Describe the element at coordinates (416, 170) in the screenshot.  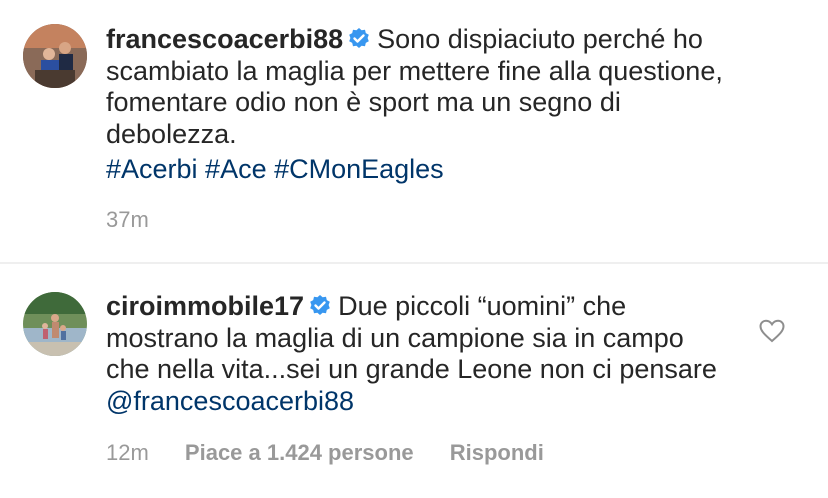
I see `hashtags: #Acerbi #Ace #CMonEagles` at that location.